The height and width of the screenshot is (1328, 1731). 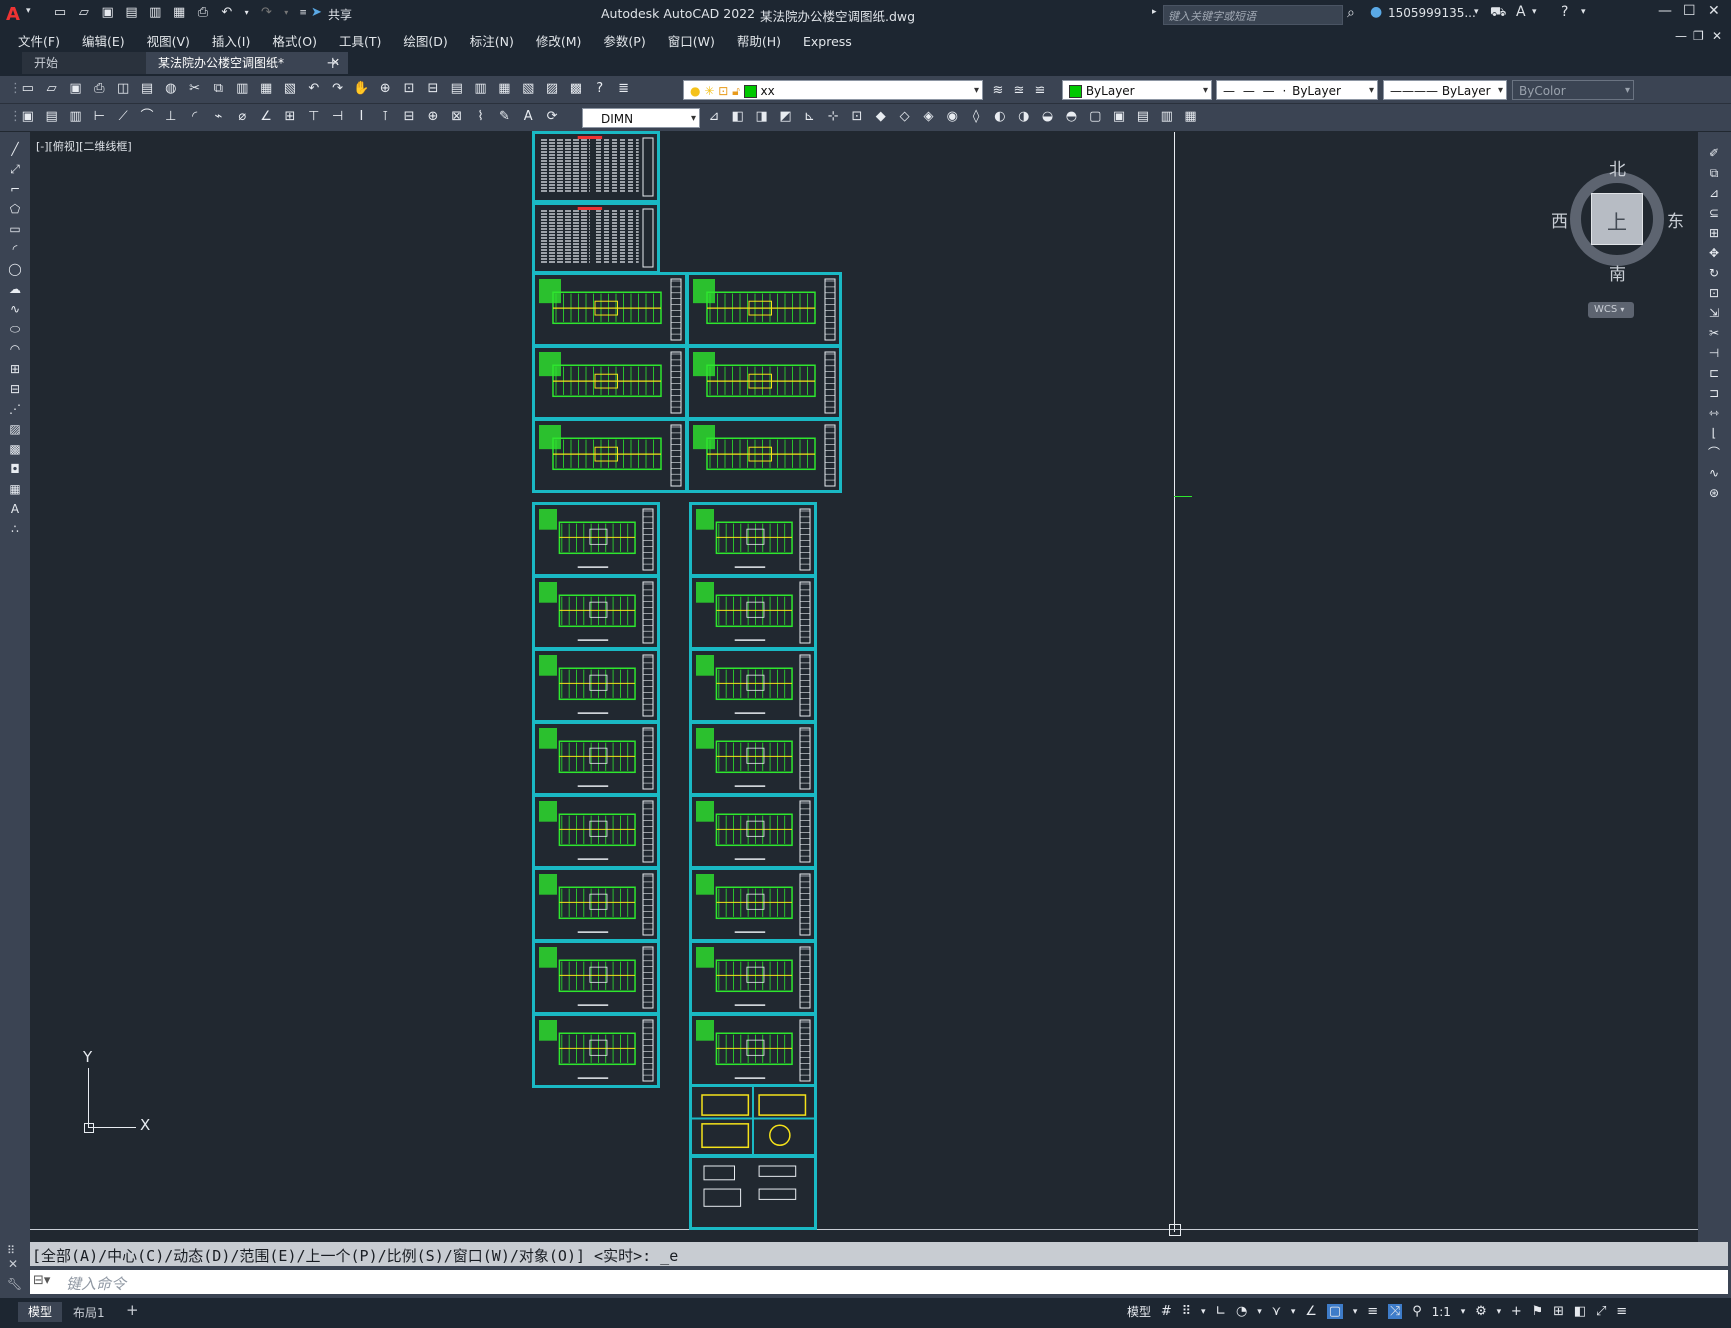 What do you see at coordinates (641, 118) in the screenshot?
I see `dimstyle-dropdown: DIMN ▾` at bounding box center [641, 118].